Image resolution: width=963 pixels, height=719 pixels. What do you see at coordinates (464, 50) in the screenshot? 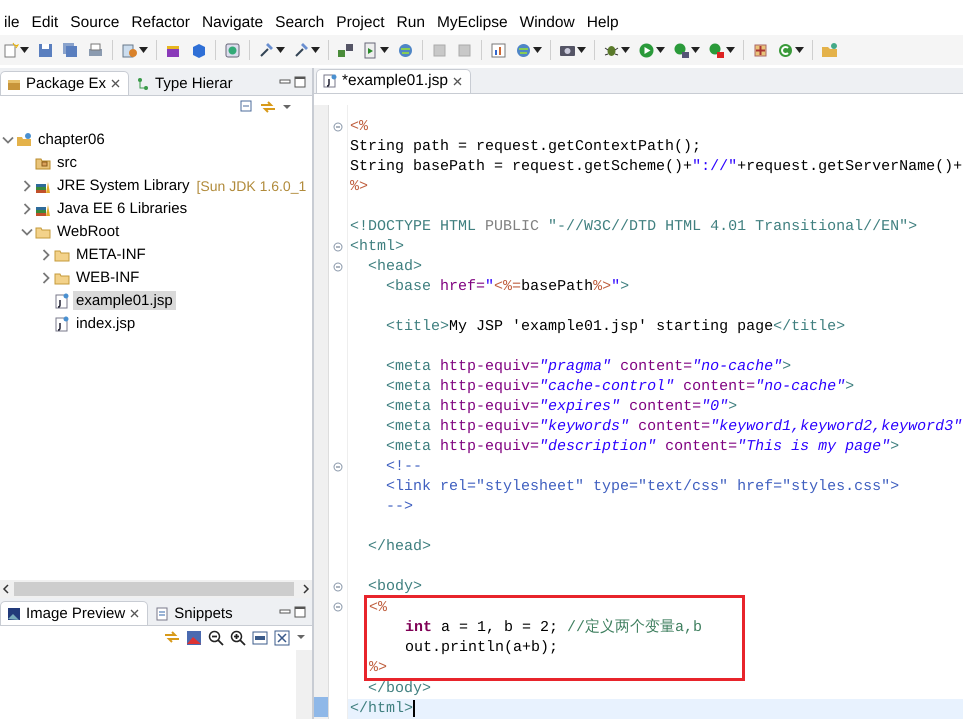
I see `disabled-tool-icon` at bounding box center [464, 50].